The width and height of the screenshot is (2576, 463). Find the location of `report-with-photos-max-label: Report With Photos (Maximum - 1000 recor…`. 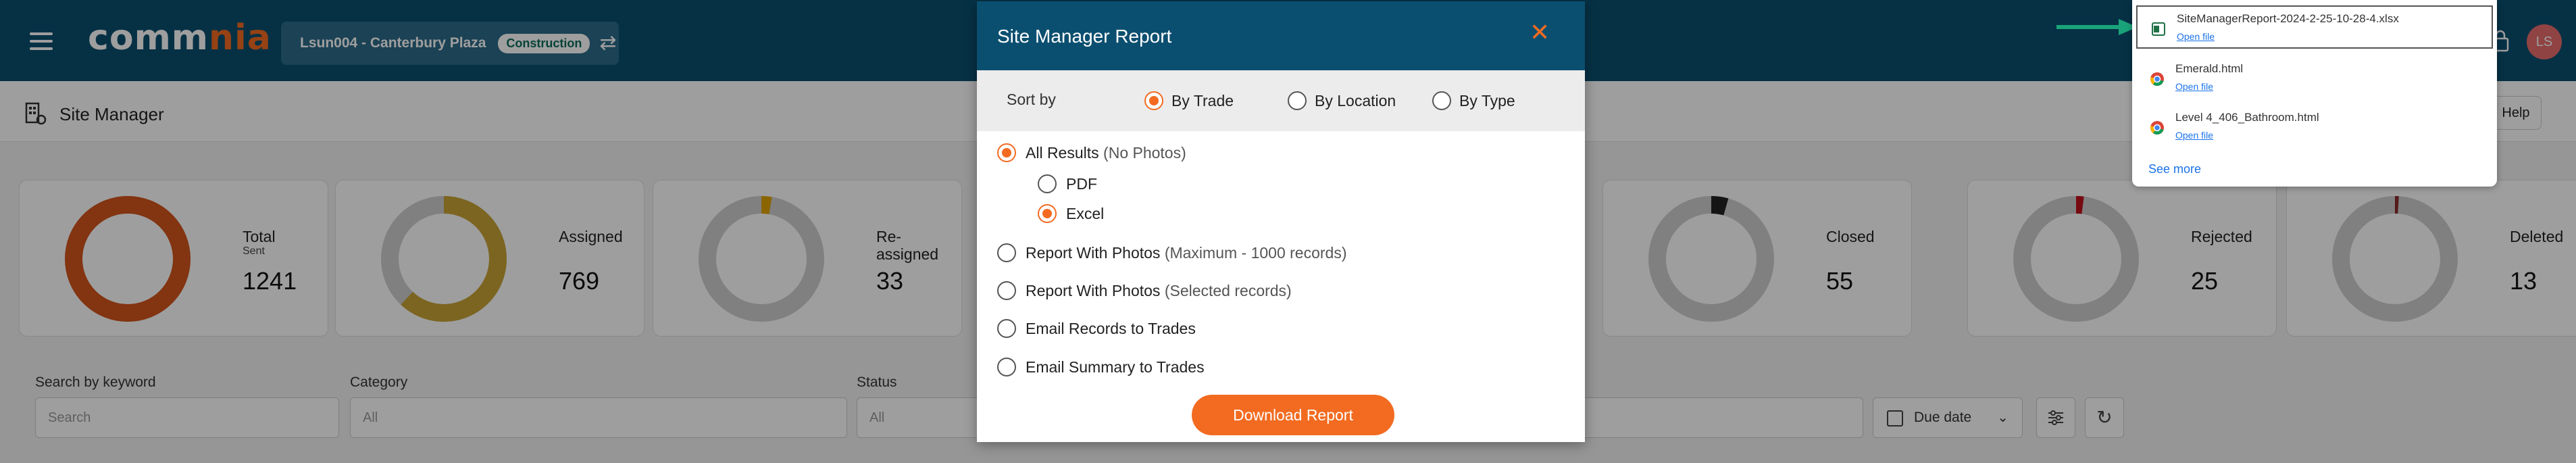

report-with-photos-max-label: Report With Photos (Maximum - 1000 recor… is located at coordinates (1186, 253).